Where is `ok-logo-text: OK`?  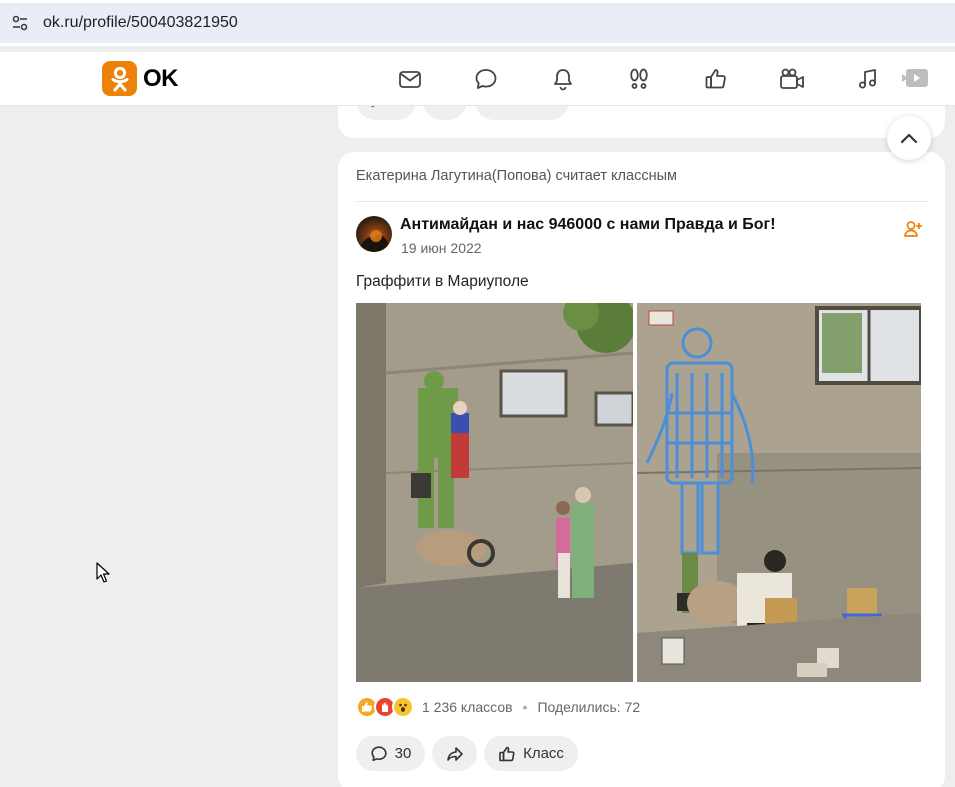 ok-logo-text: OK is located at coordinates (161, 78).